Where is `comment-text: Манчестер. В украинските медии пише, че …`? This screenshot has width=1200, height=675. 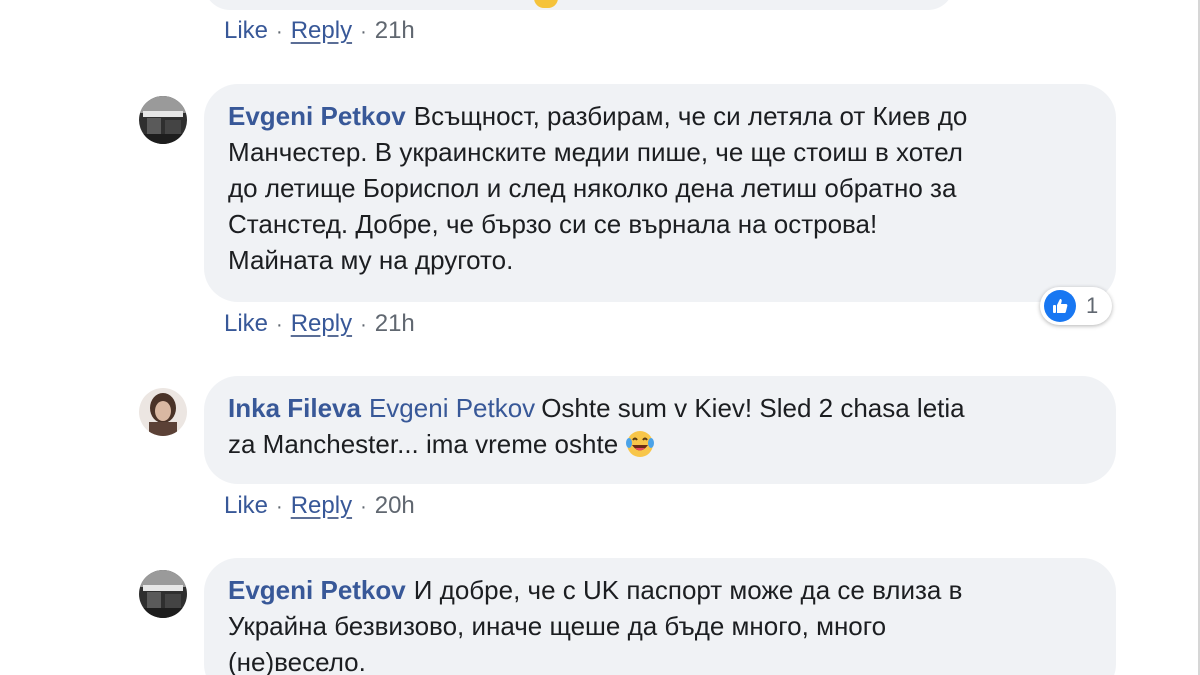
comment-text: Манчестер. В украинските медии пише, че … is located at coordinates (595, 152).